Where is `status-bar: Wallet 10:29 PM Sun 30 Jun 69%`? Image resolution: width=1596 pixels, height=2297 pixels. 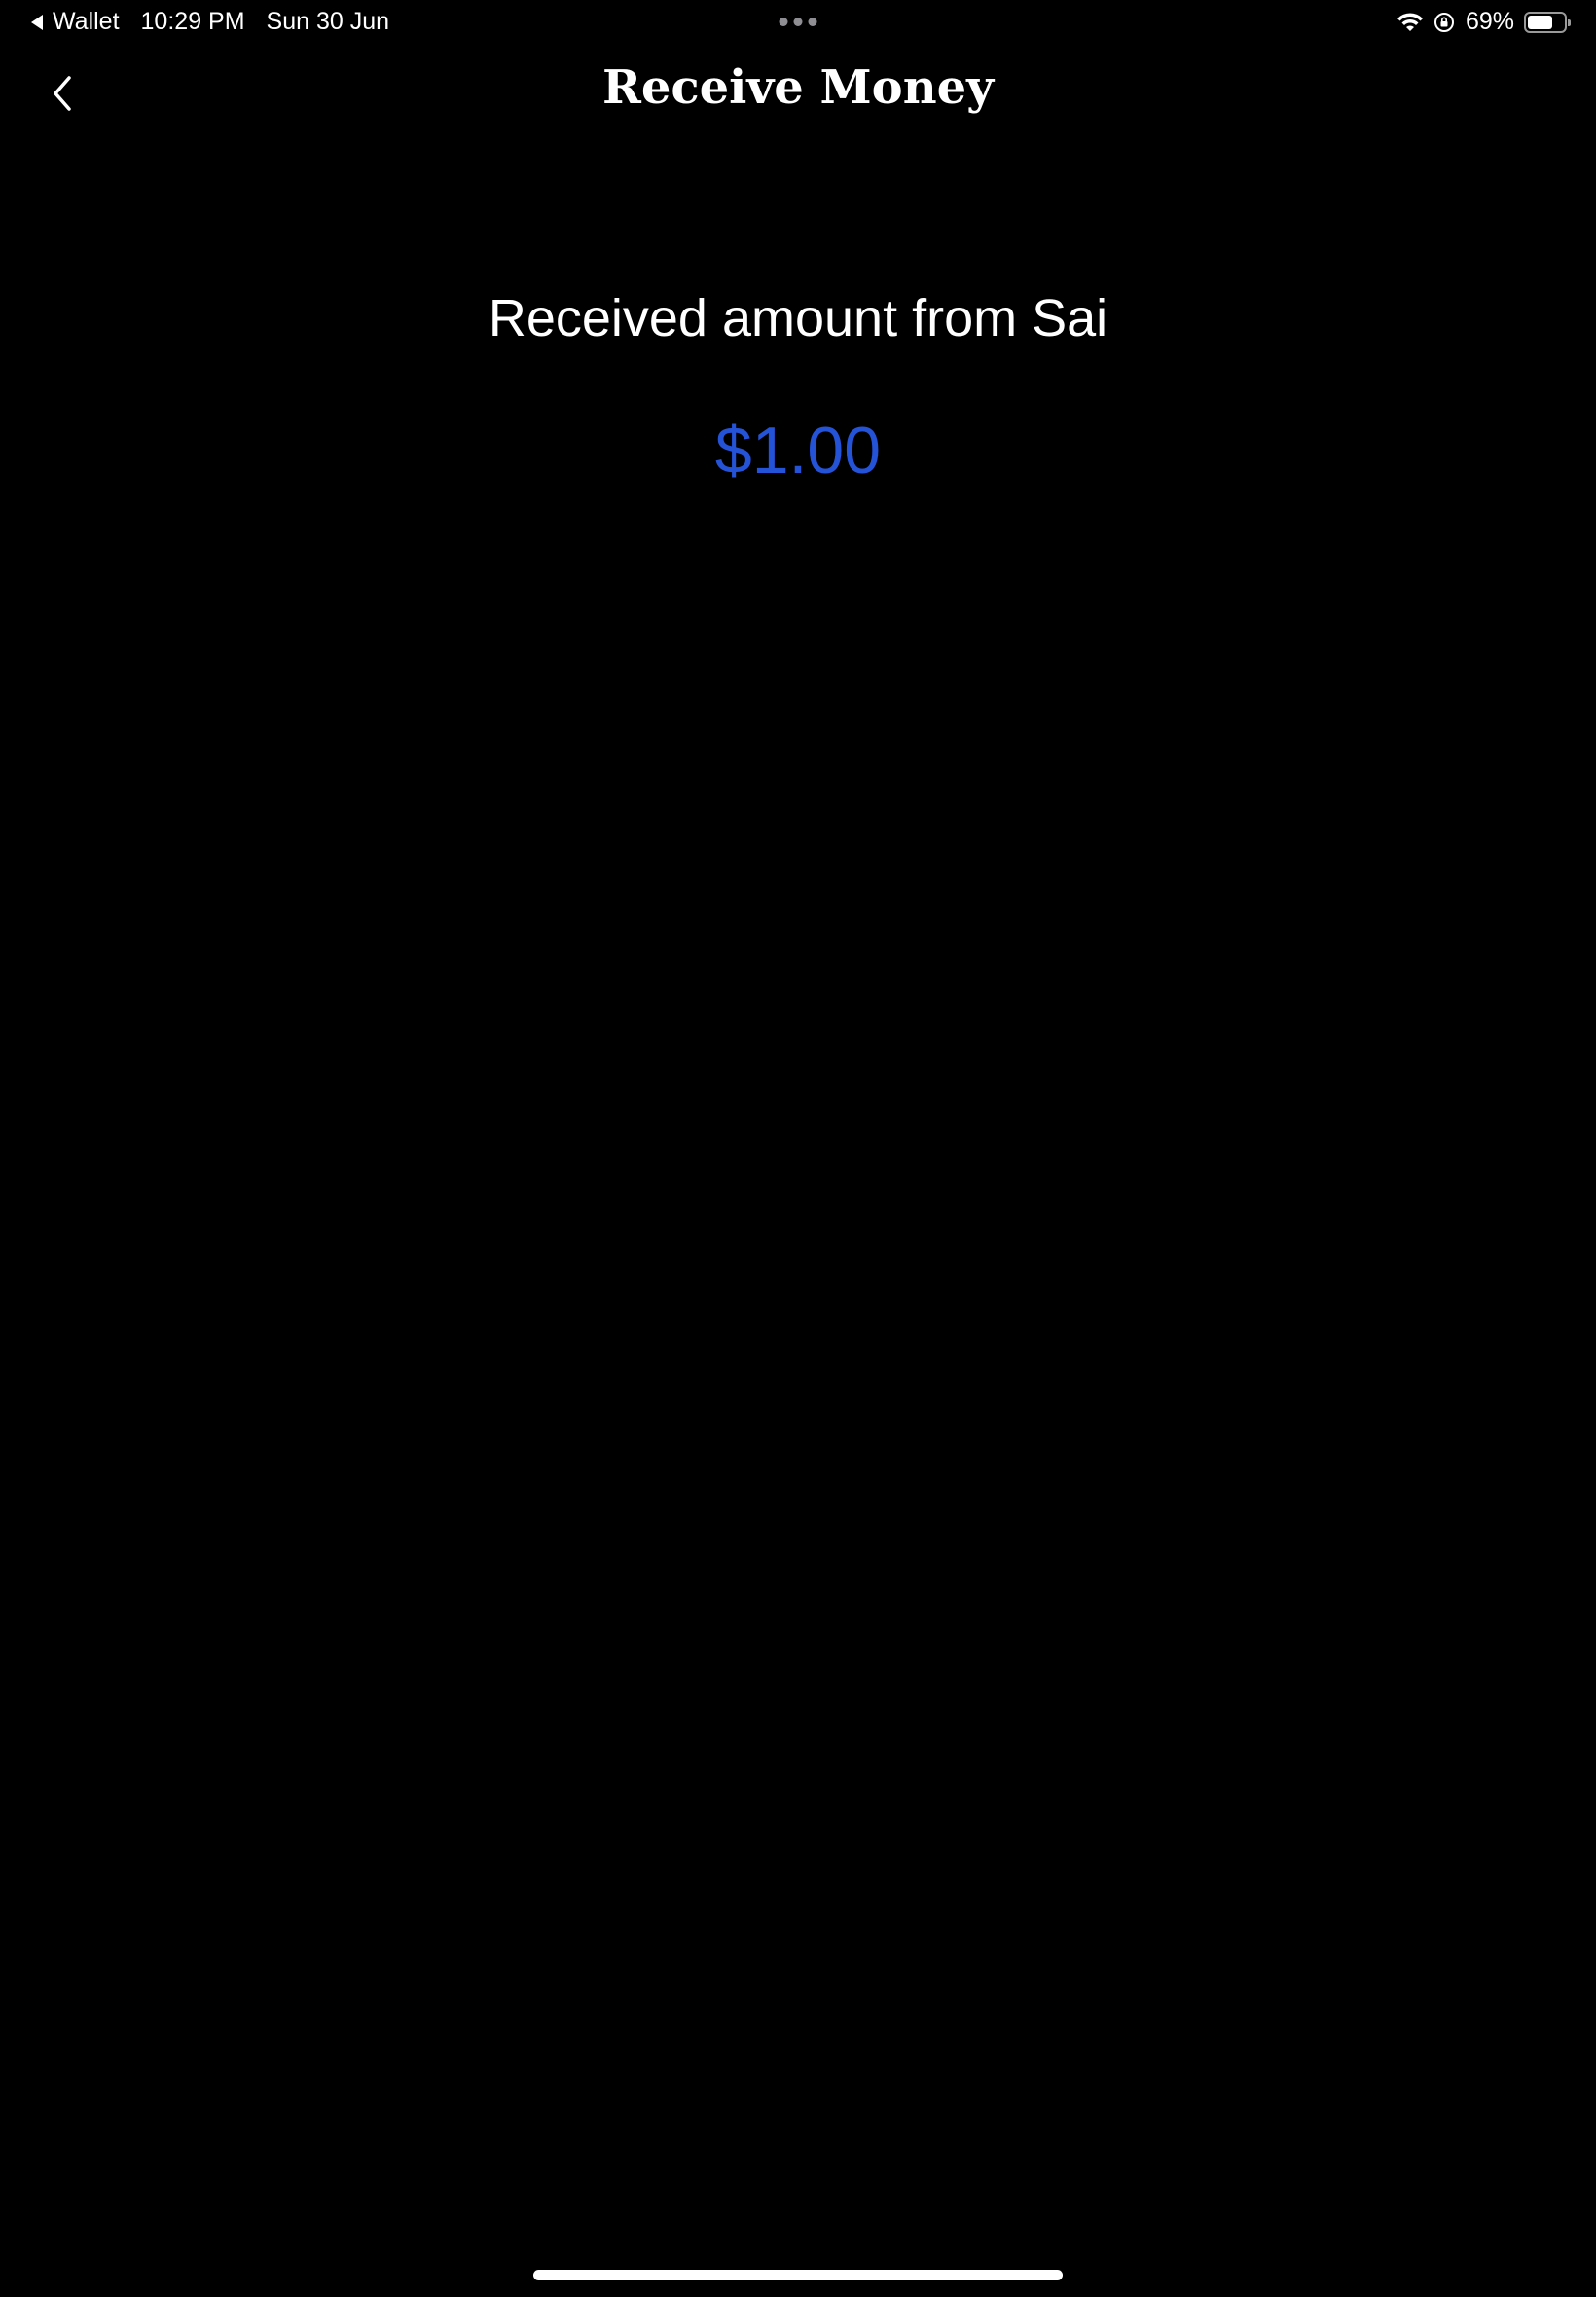 status-bar: Wallet 10:29 PM Sun 30 Jun 69% is located at coordinates (798, 23).